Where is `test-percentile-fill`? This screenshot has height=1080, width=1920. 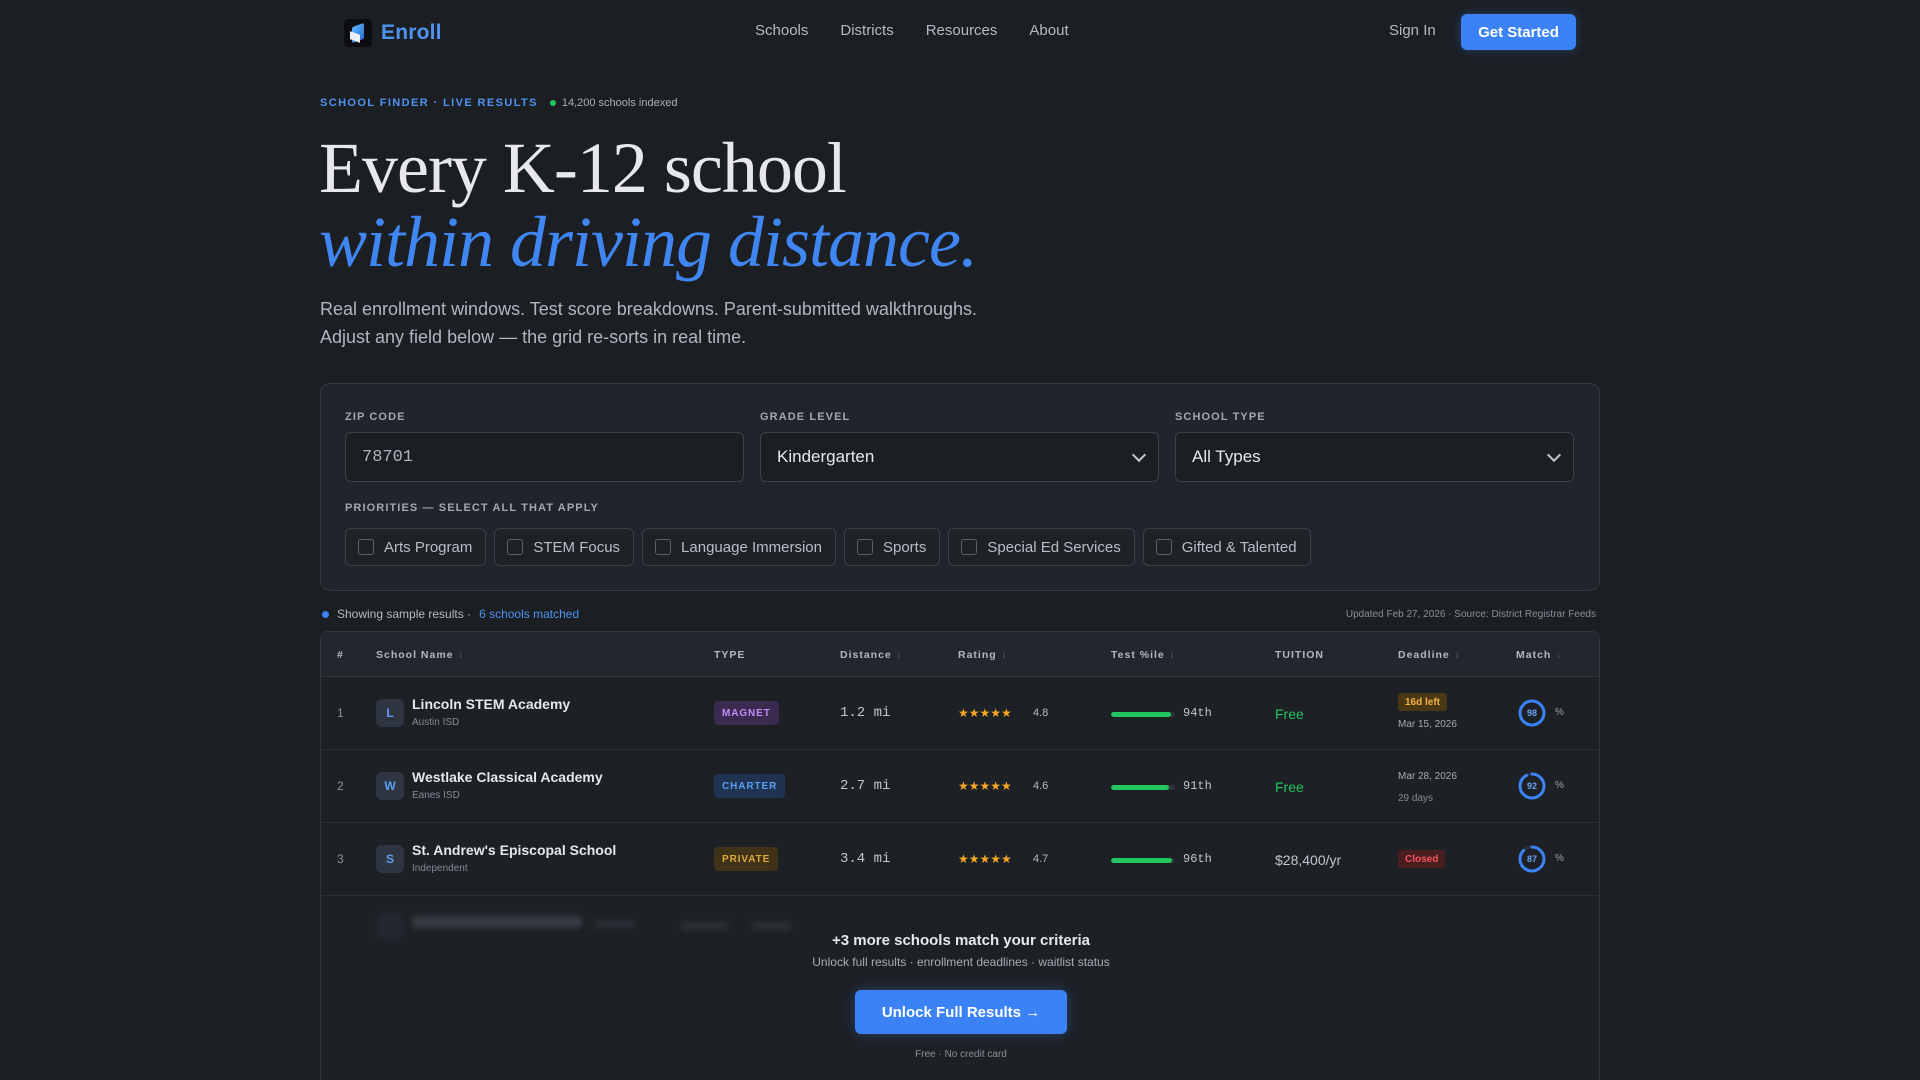
test-percentile-fill is located at coordinates (1140, 787).